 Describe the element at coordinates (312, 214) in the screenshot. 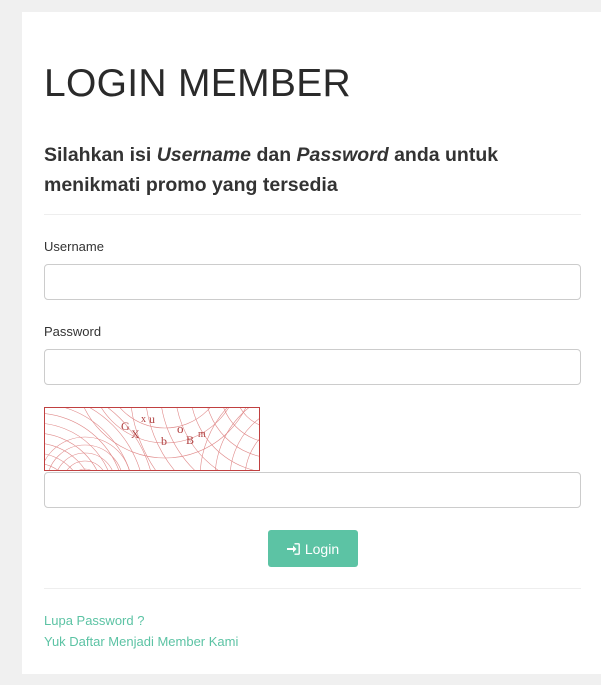

I see `header-divider` at that location.